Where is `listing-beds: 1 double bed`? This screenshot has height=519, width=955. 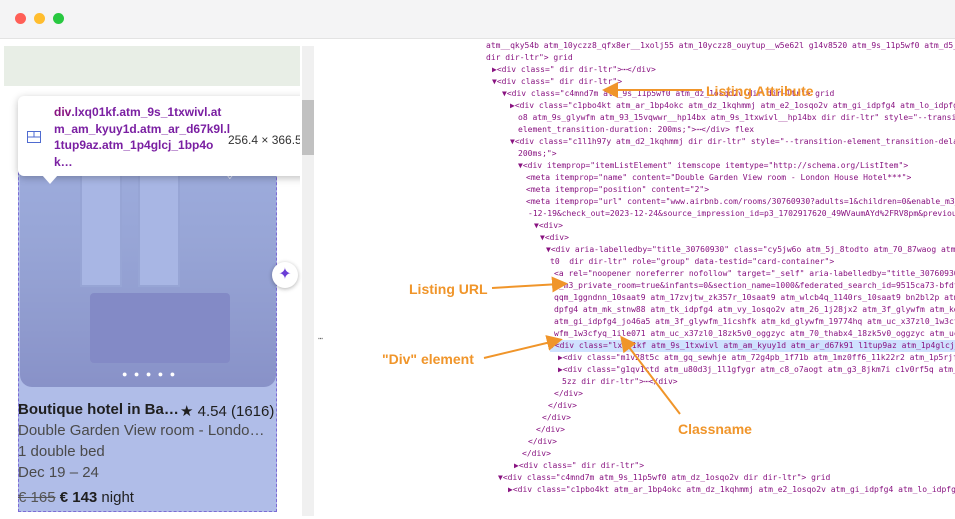 listing-beds: 1 double bed is located at coordinates (61, 451).